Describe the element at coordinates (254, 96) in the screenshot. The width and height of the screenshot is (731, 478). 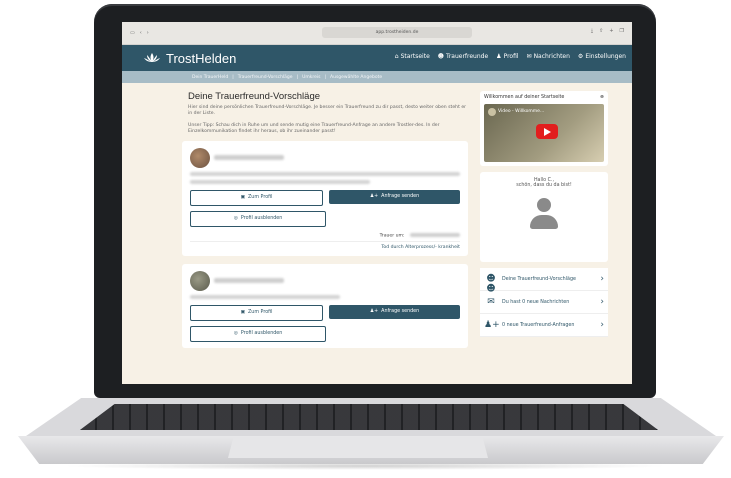
I see `page-title: Deine Trauerfreund-Vorschläge` at that location.